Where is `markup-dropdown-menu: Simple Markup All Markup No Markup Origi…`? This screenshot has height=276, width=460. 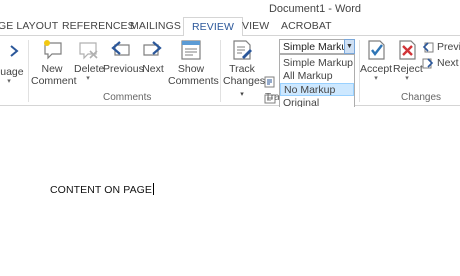
markup-dropdown-menu: Simple Markup All Markup No Markup Origi… is located at coordinates (317, 82).